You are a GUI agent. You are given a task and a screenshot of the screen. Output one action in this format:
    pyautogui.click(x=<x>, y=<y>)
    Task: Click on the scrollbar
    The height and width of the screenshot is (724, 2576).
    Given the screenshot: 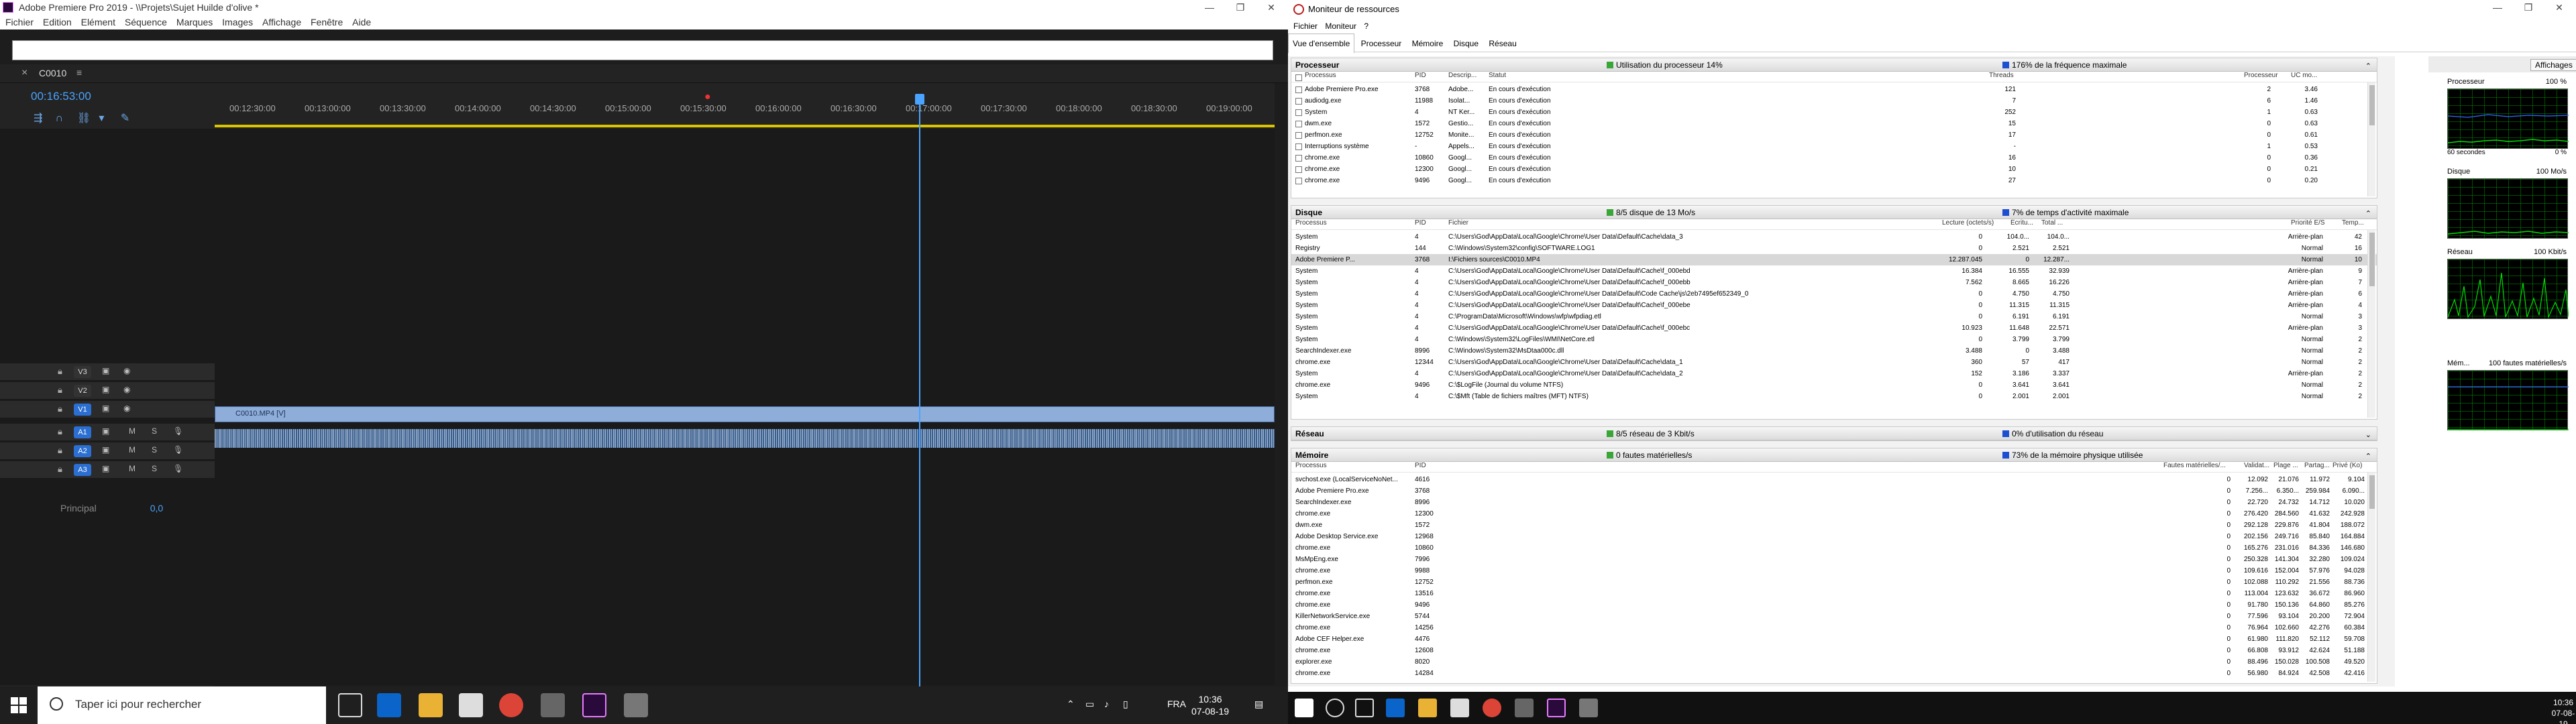 What is the action you would take?
    pyautogui.click(x=2371, y=139)
    